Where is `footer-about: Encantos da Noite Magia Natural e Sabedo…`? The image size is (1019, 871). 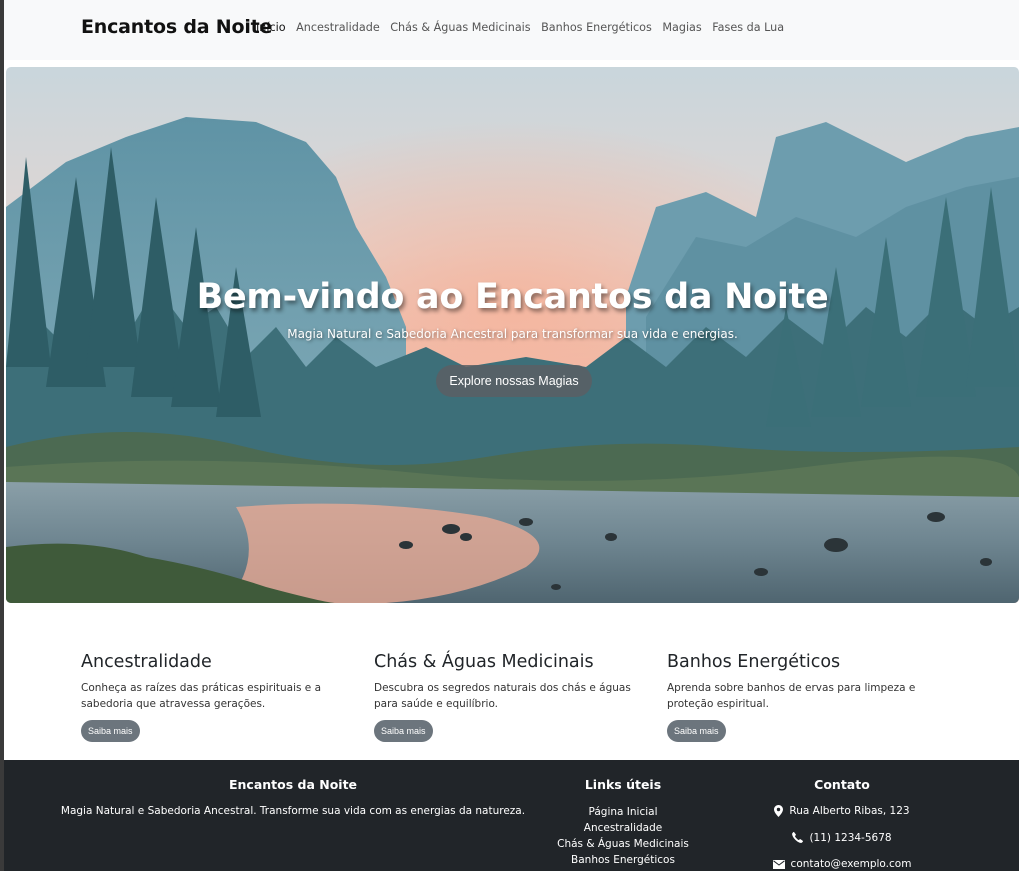
footer-about: Encantos da Noite Magia Natural e Sabedo… is located at coordinates (293, 797).